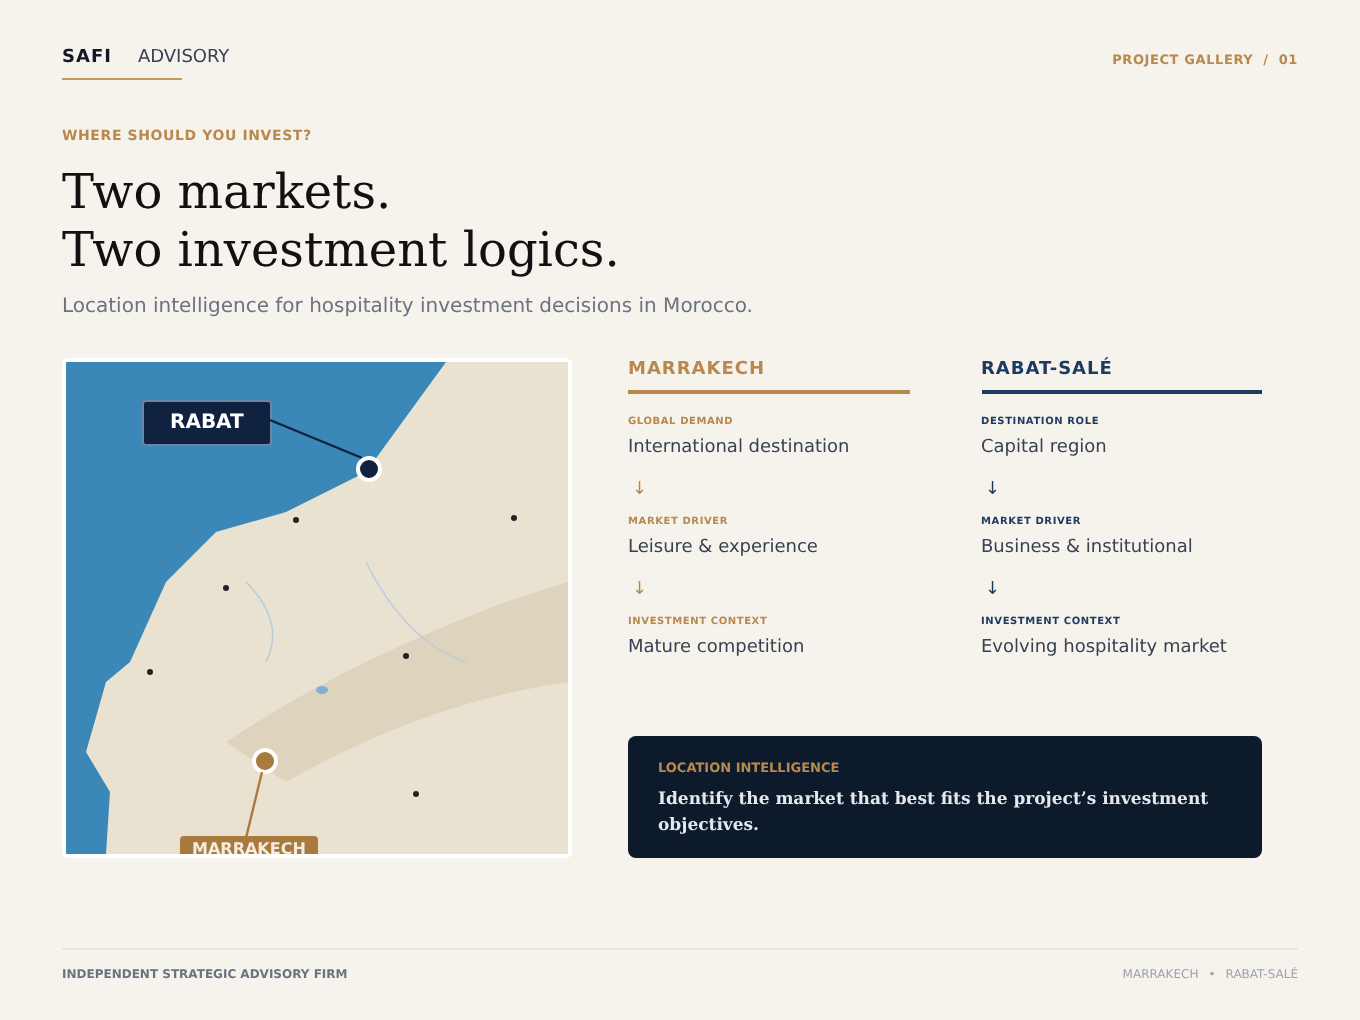 The width and height of the screenshot is (1360, 1020). I want to click on step-value: International destination, so click(740, 447).